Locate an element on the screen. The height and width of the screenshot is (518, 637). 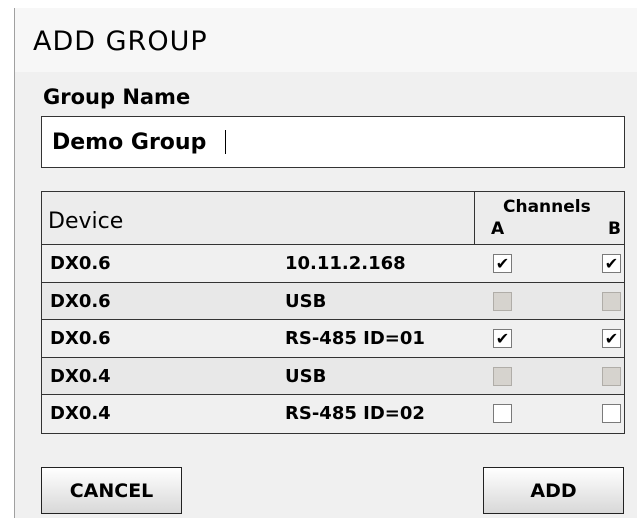
column-header-channels: Channels A B is located at coordinates (550, 218).